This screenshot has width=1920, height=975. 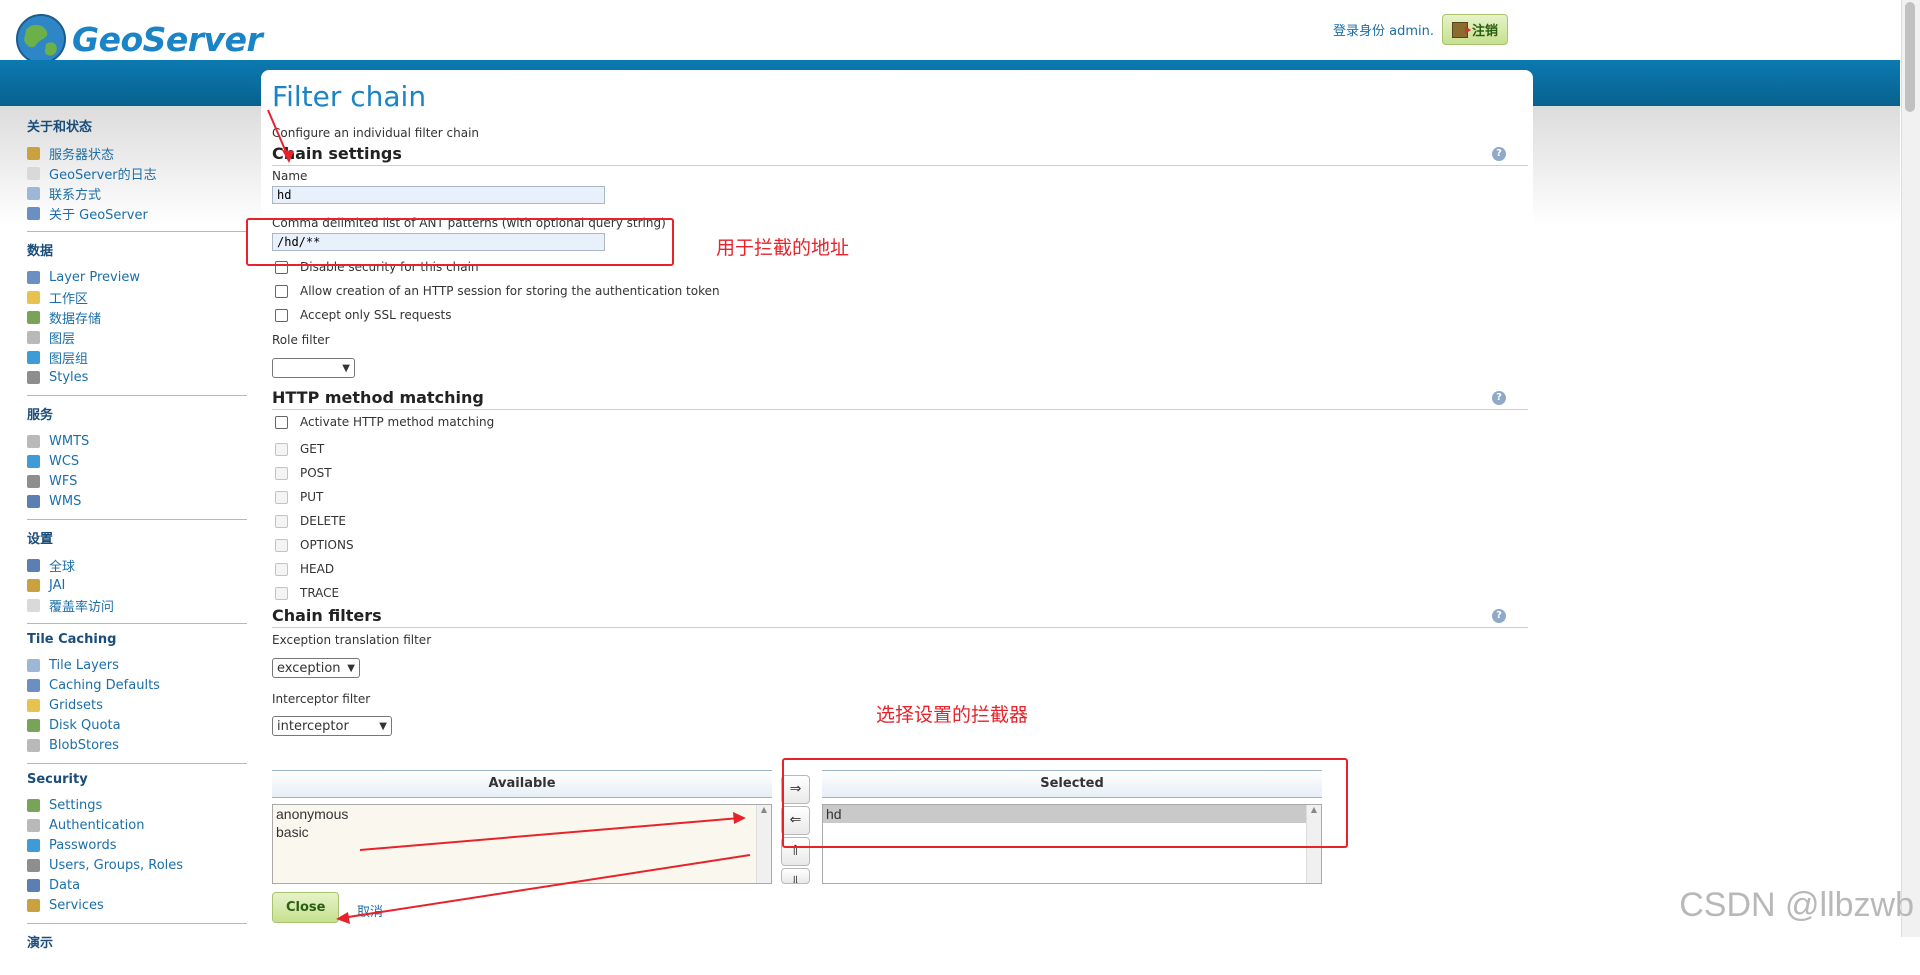 I want to click on nav-section-title: Security, so click(x=57, y=779).